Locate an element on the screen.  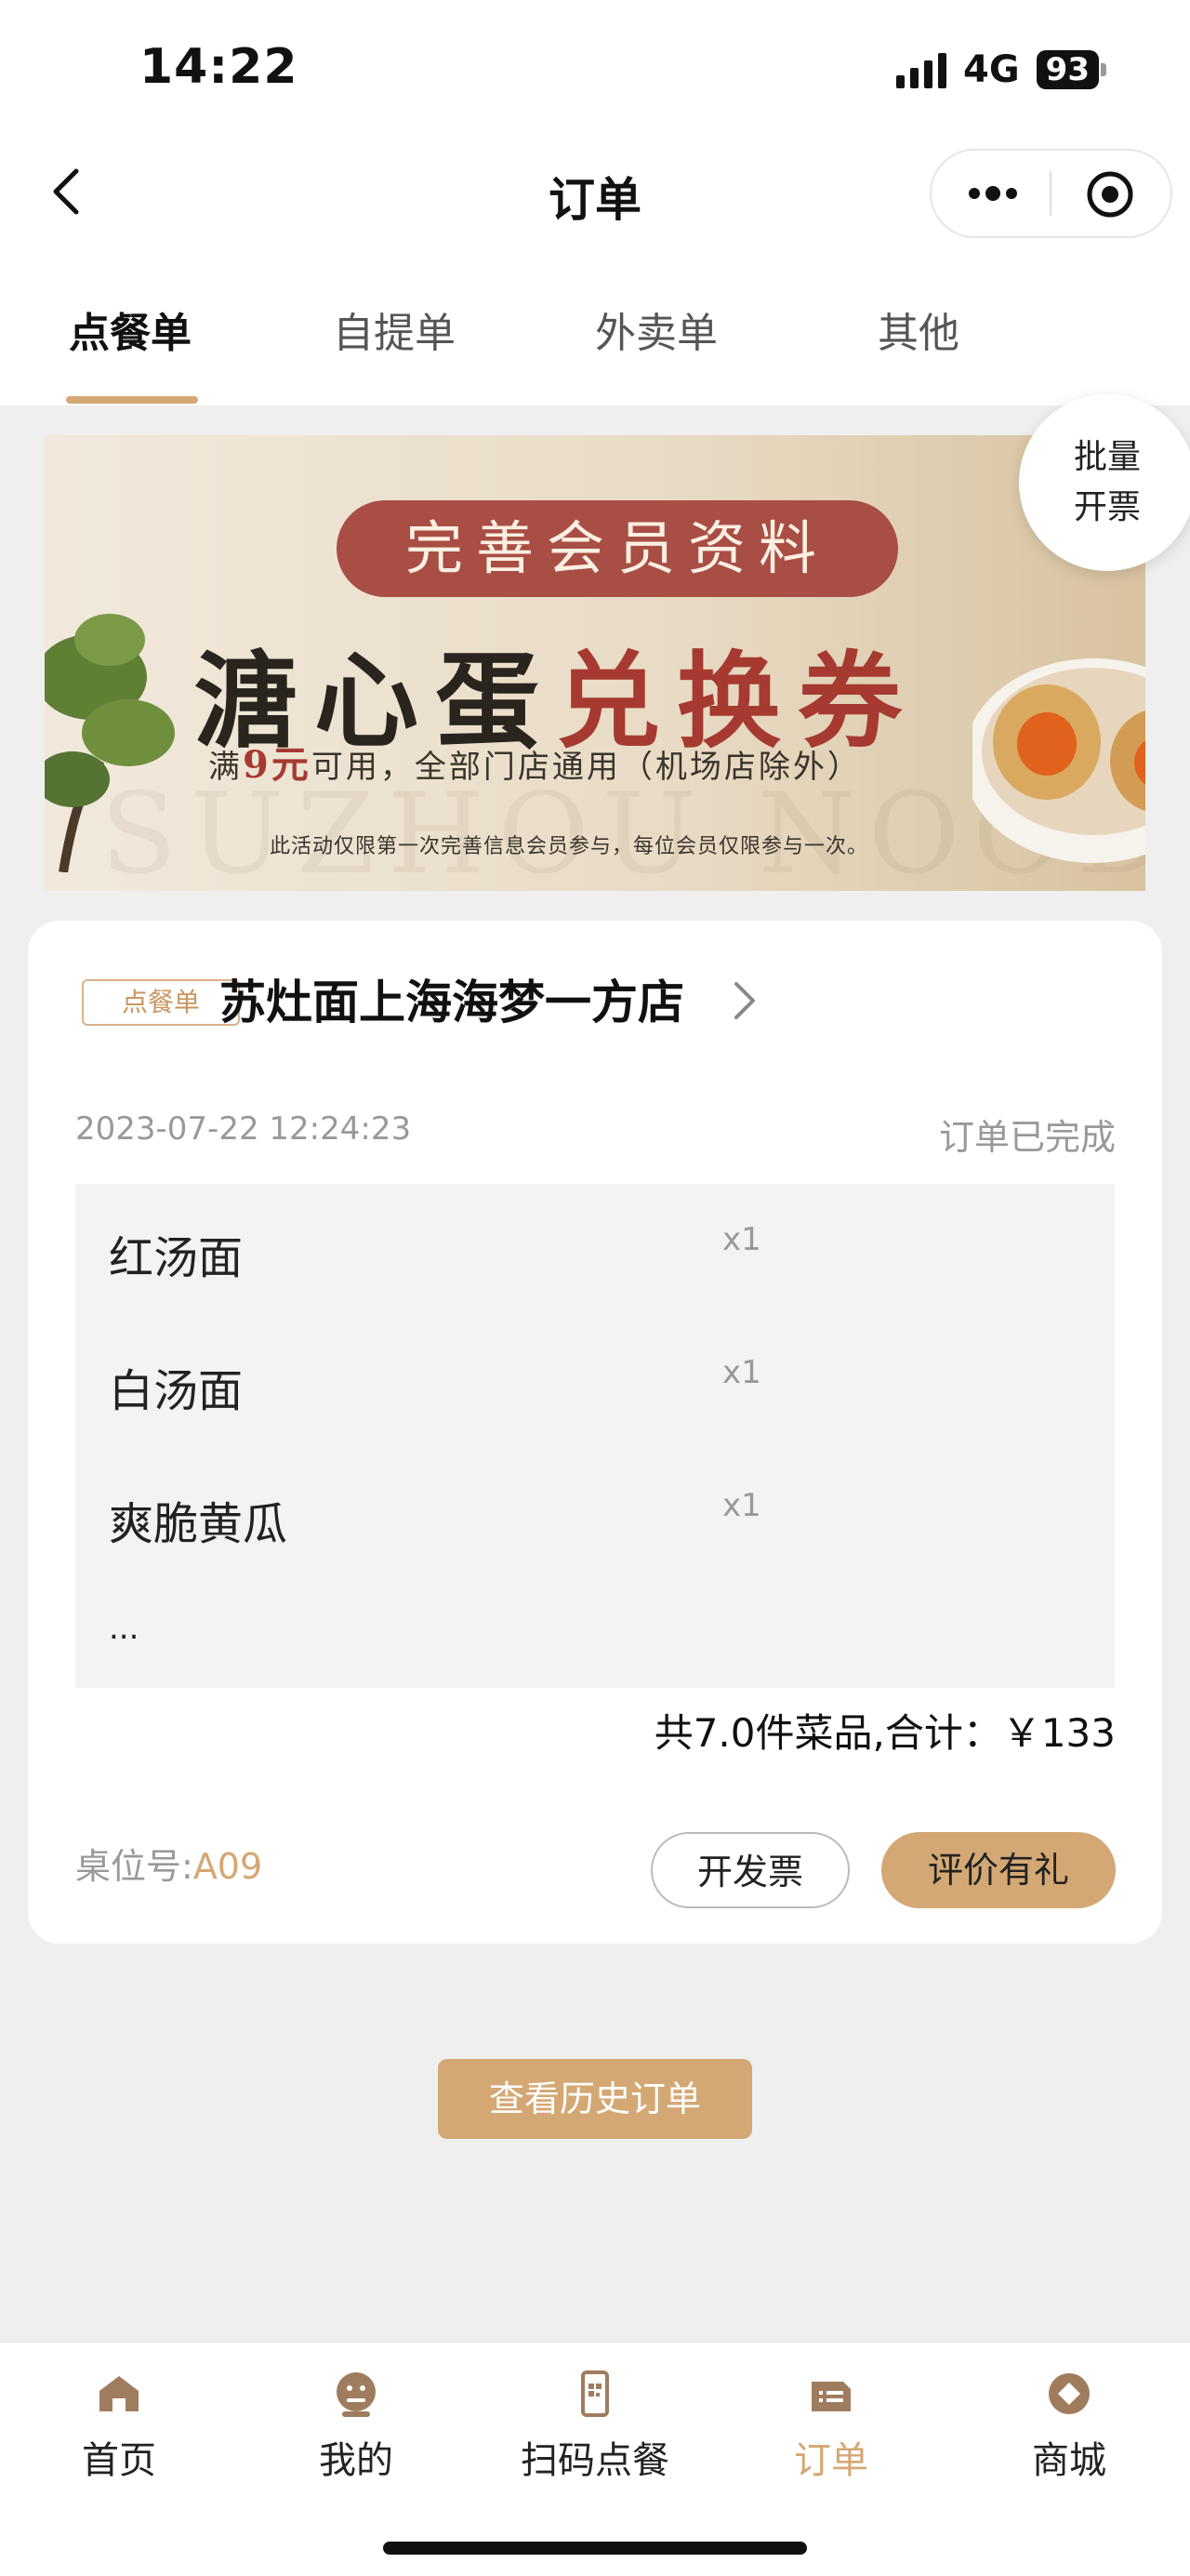
signal-icon is located at coordinates (921, 69).